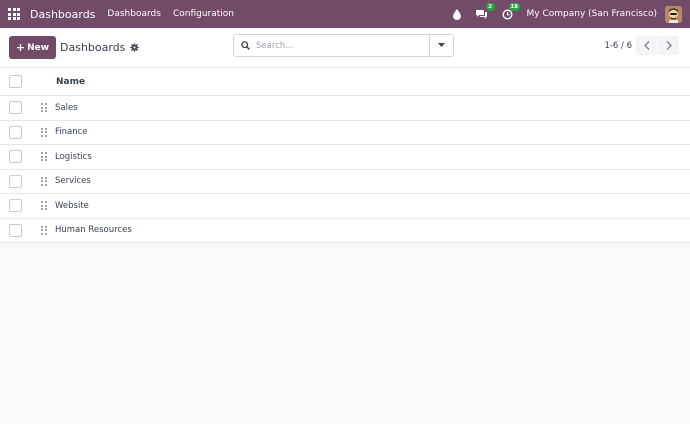 The width and height of the screenshot is (690, 424). What do you see at coordinates (490, 6) in the screenshot?
I see `messages-badge: 2` at bounding box center [490, 6].